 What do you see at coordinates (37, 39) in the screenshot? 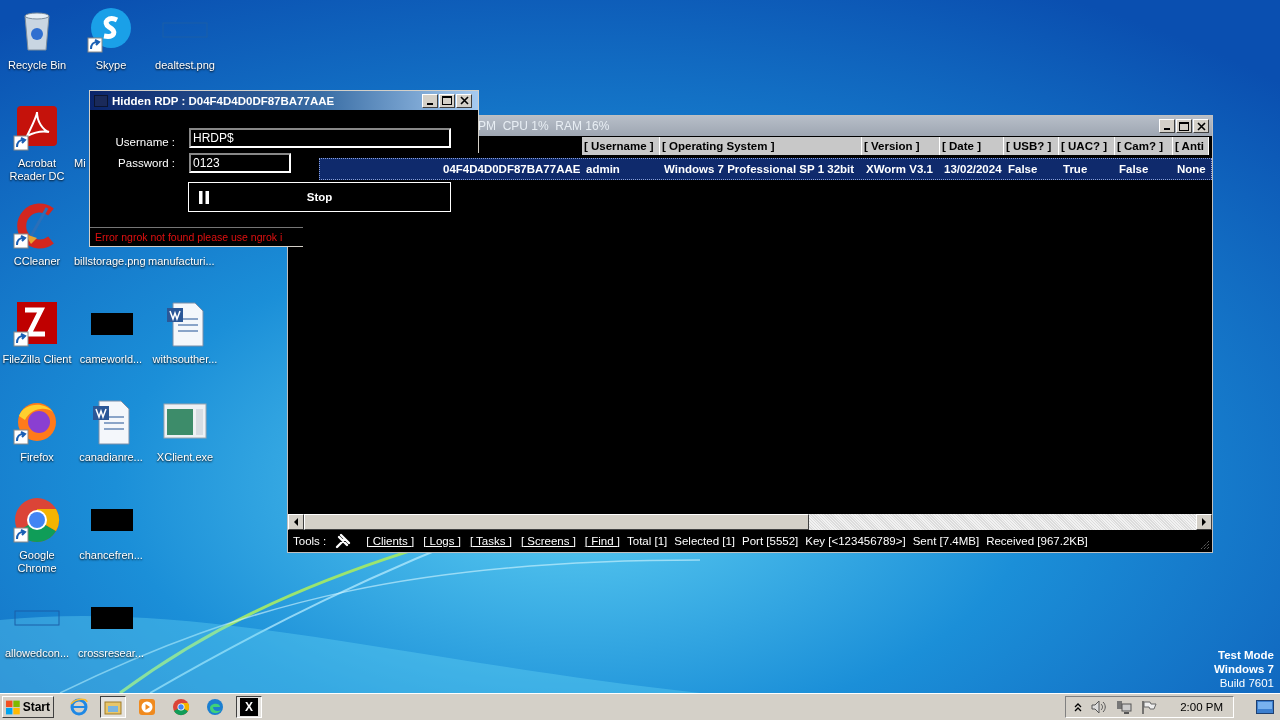
I see `desktop-shortcut: Recycle Bin` at bounding box center [37, 39].